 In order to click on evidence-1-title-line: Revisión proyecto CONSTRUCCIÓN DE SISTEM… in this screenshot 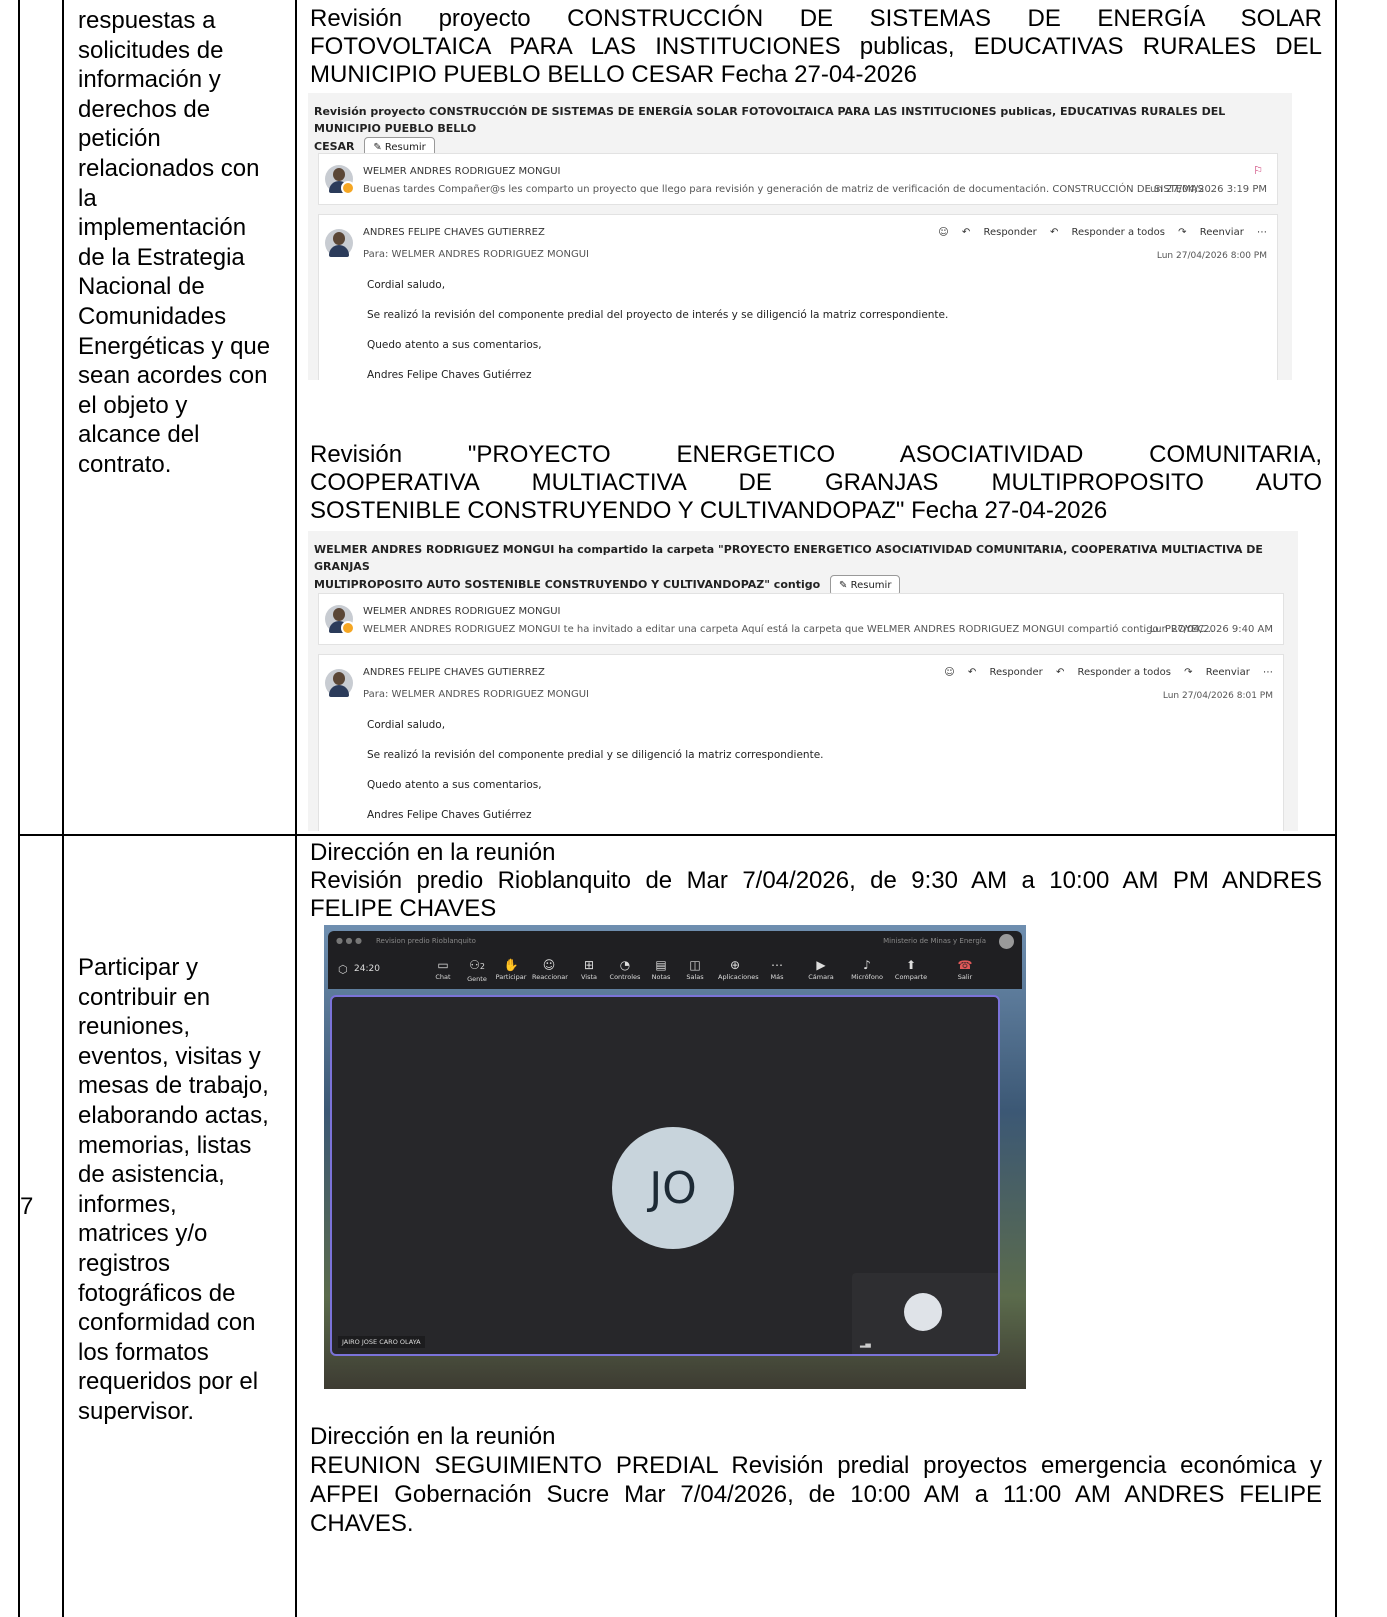, I will do `click(816, 18)`.